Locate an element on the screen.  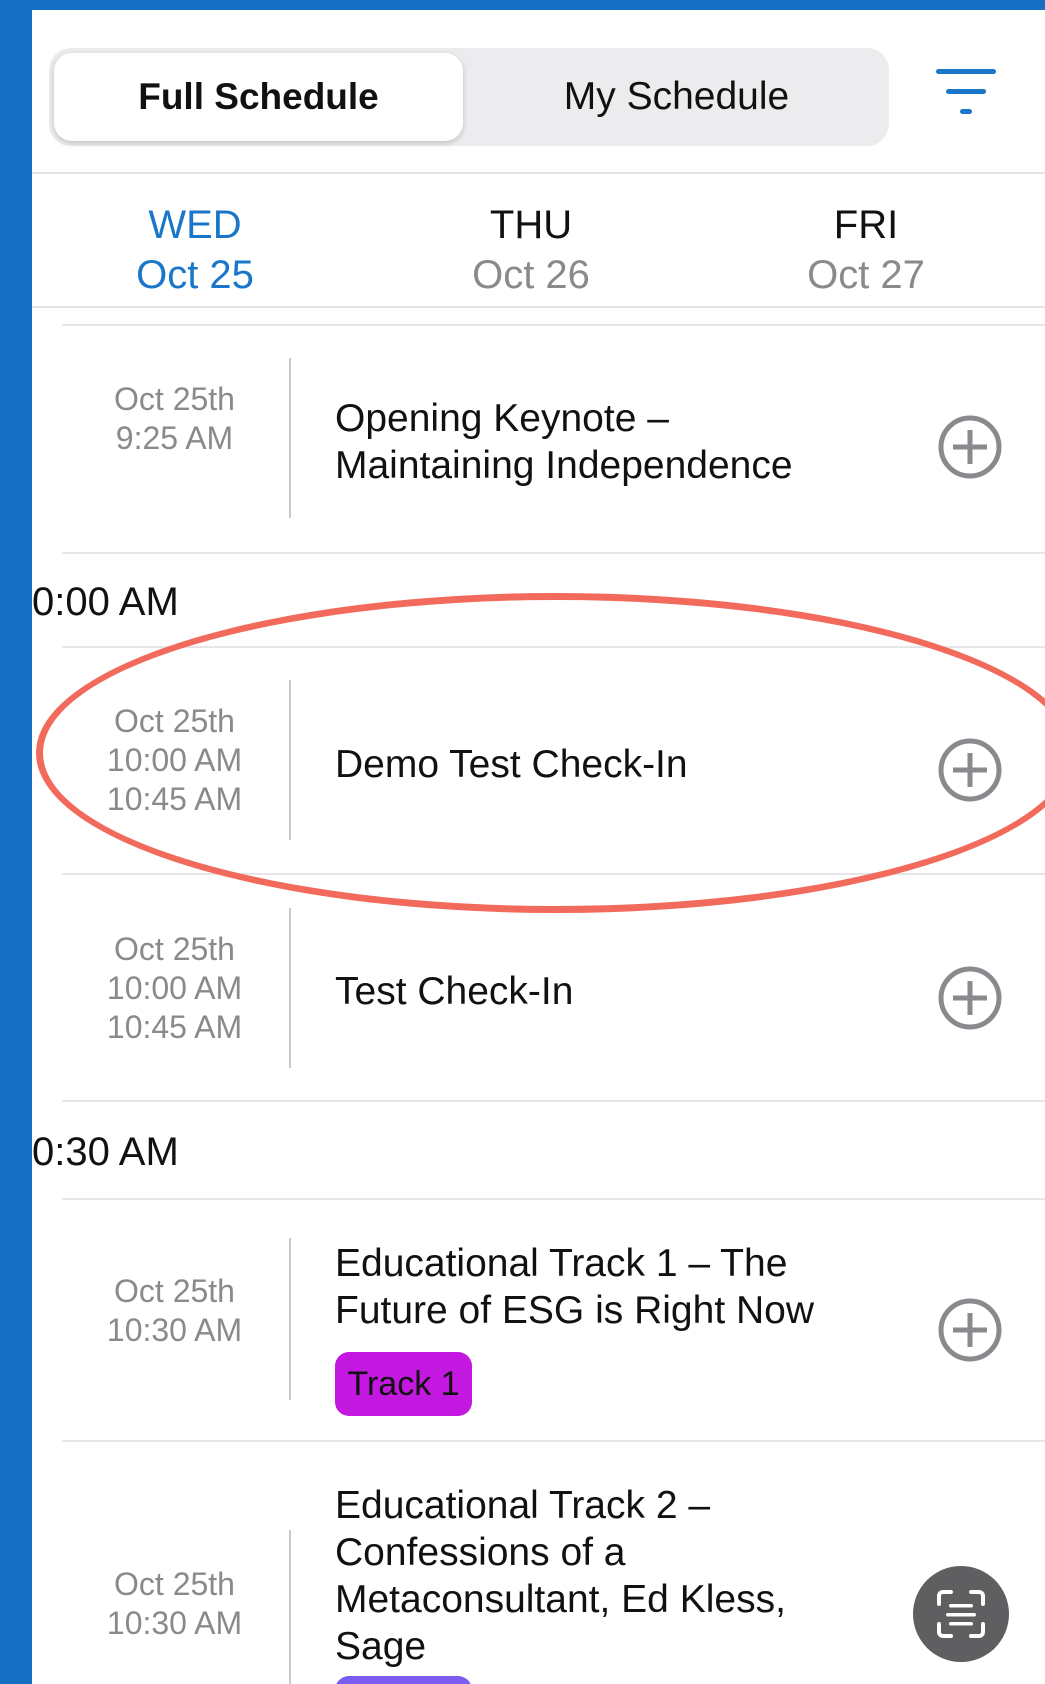
session-title-line: Future of ESG is Right Now is located at coordinates (575, 1310).